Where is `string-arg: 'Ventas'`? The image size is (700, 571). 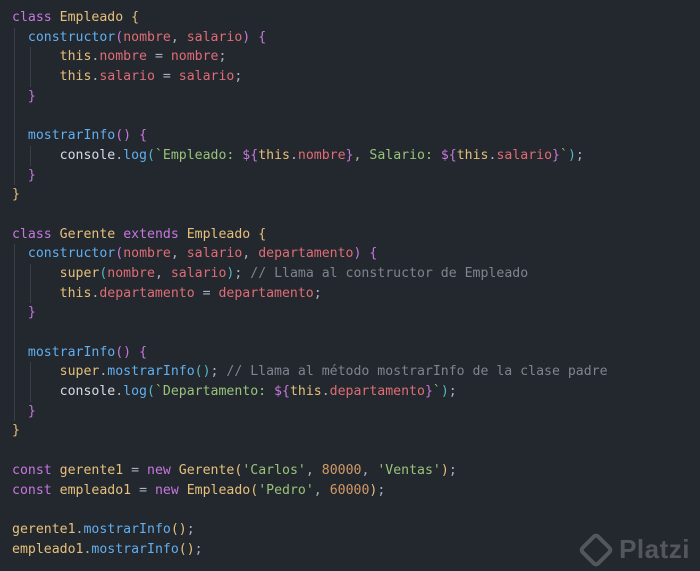
string-arg: 'Ventas' is located at coordinates (409, 470).